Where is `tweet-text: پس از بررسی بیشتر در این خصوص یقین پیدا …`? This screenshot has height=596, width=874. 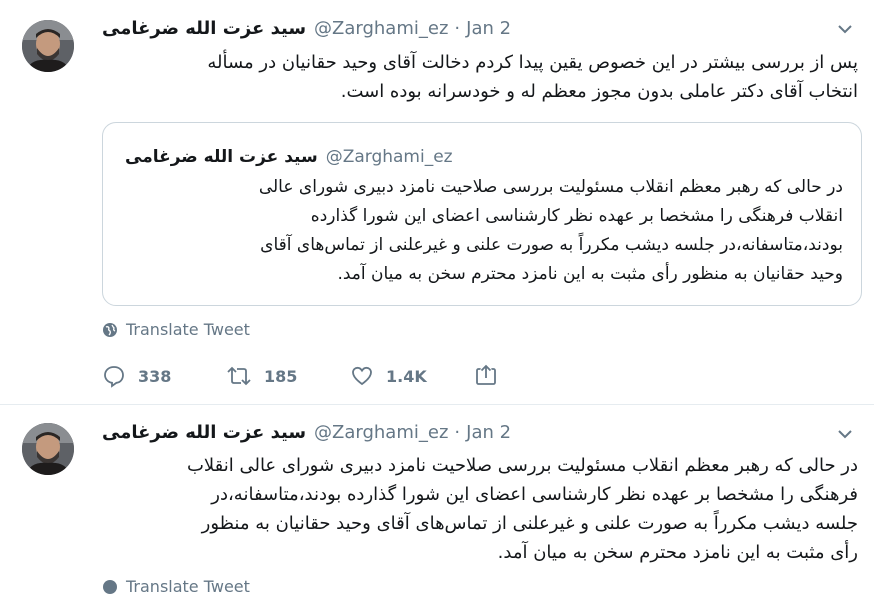
tweet-text: پس از بررسی بیشتر در این خصوص یقین پیدا … is located at coordinates (532, 77).